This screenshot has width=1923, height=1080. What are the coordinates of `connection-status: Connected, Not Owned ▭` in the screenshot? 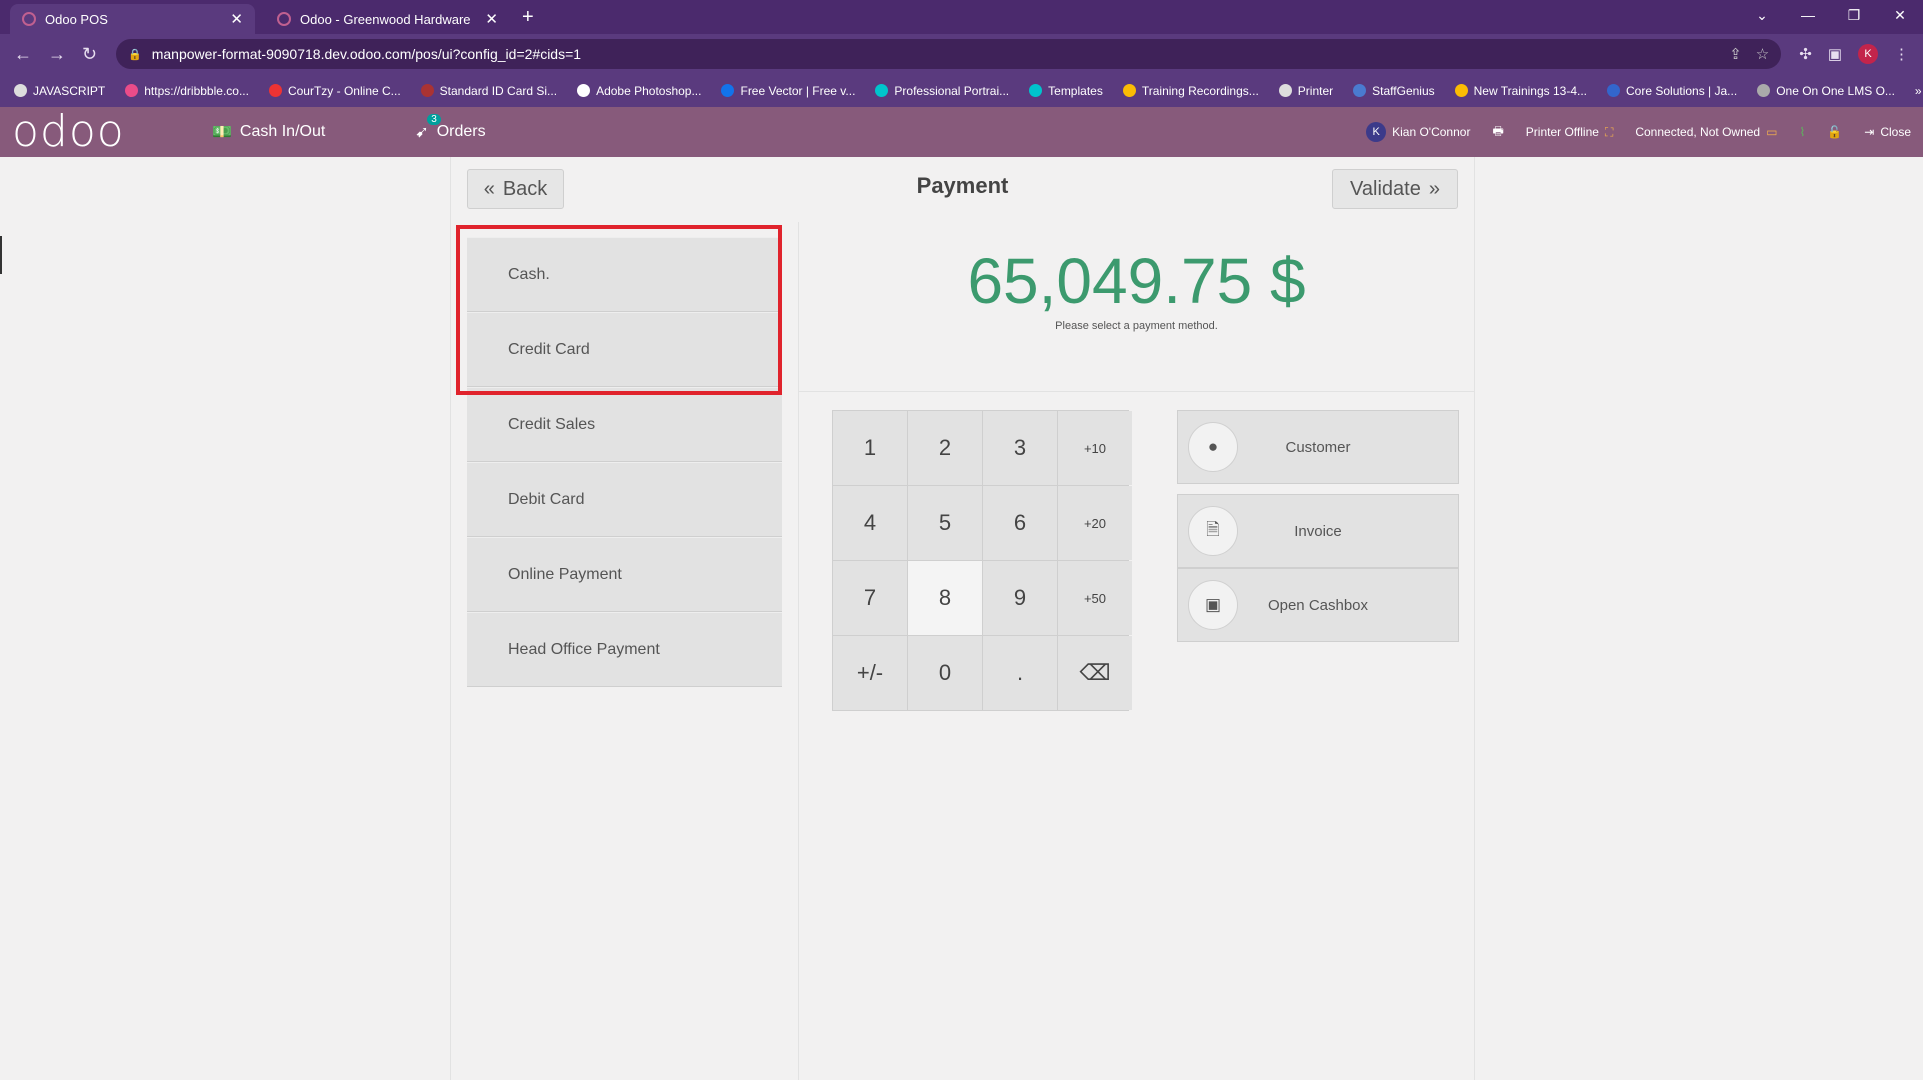 It's located at (1706, 132).